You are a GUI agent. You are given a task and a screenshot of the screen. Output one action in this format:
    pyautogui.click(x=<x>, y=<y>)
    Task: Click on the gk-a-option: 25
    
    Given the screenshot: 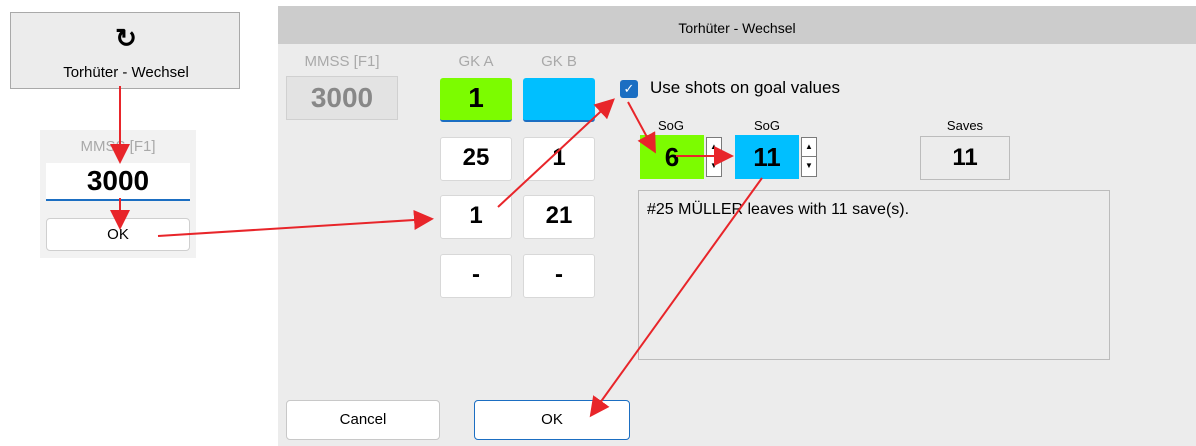 What is the action you would take?
    pyautogui.click(x=476, y=159)
    